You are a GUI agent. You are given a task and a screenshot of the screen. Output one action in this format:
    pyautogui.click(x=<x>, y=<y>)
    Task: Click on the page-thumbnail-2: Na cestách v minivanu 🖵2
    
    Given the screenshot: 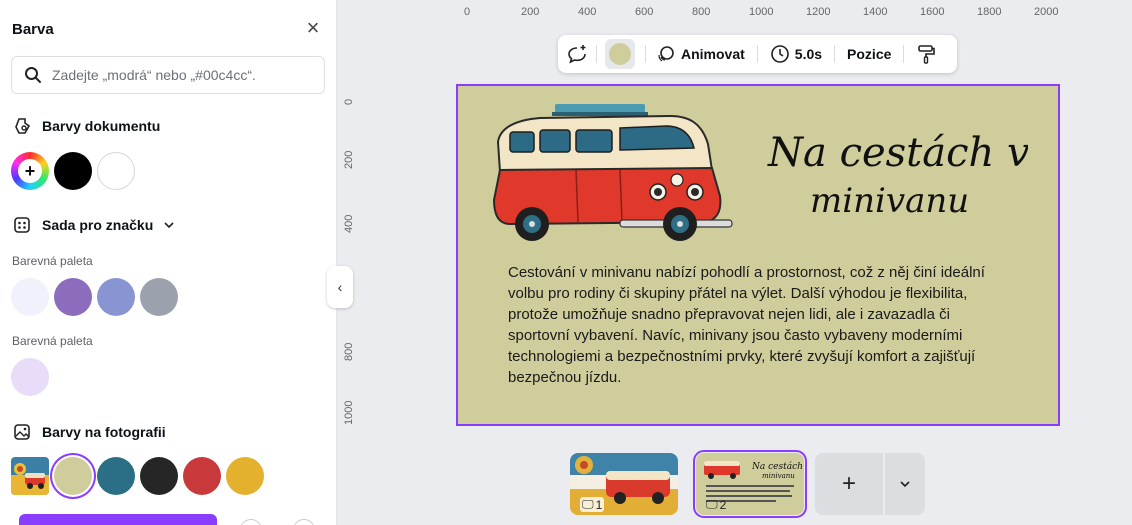 What is the action you would take?
    pyautogui.click(x=750, y=484)
    